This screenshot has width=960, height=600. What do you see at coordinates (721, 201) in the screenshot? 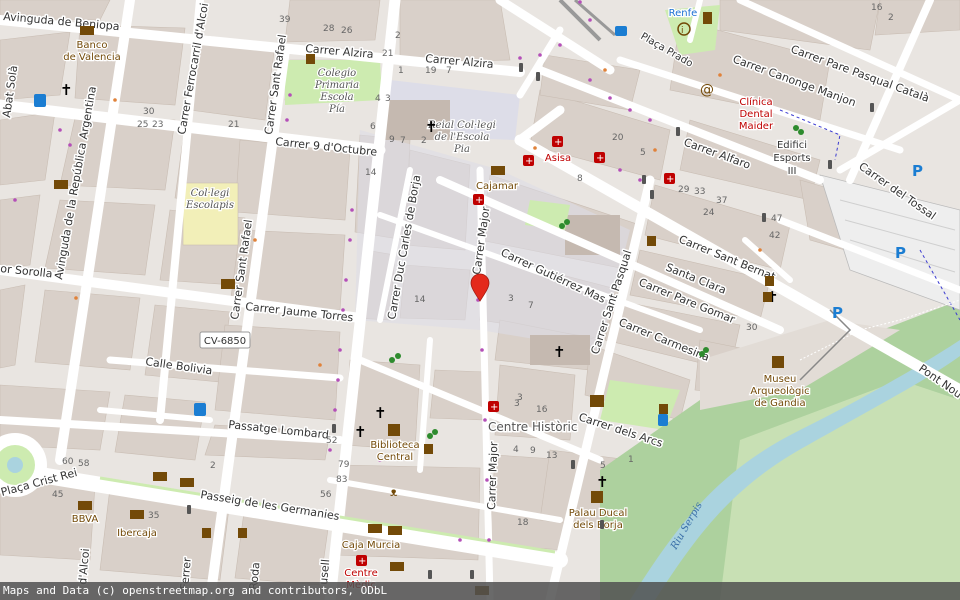
I see `svg-text: 37` at bounding box center [721, 201].